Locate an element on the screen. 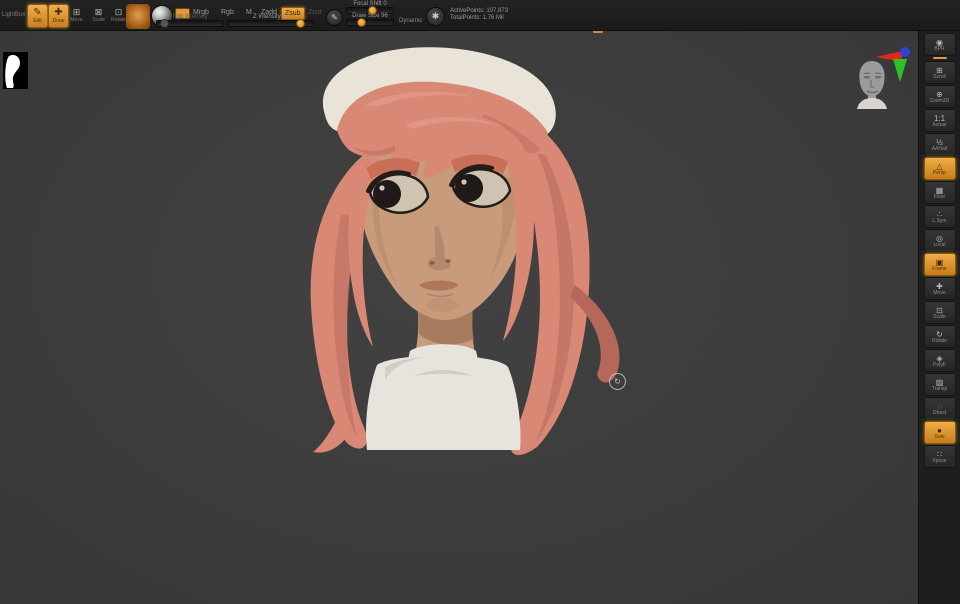 This screenshot has height=604, width=960. move-button: ⊞ Move is located at coordinates (76, 15).